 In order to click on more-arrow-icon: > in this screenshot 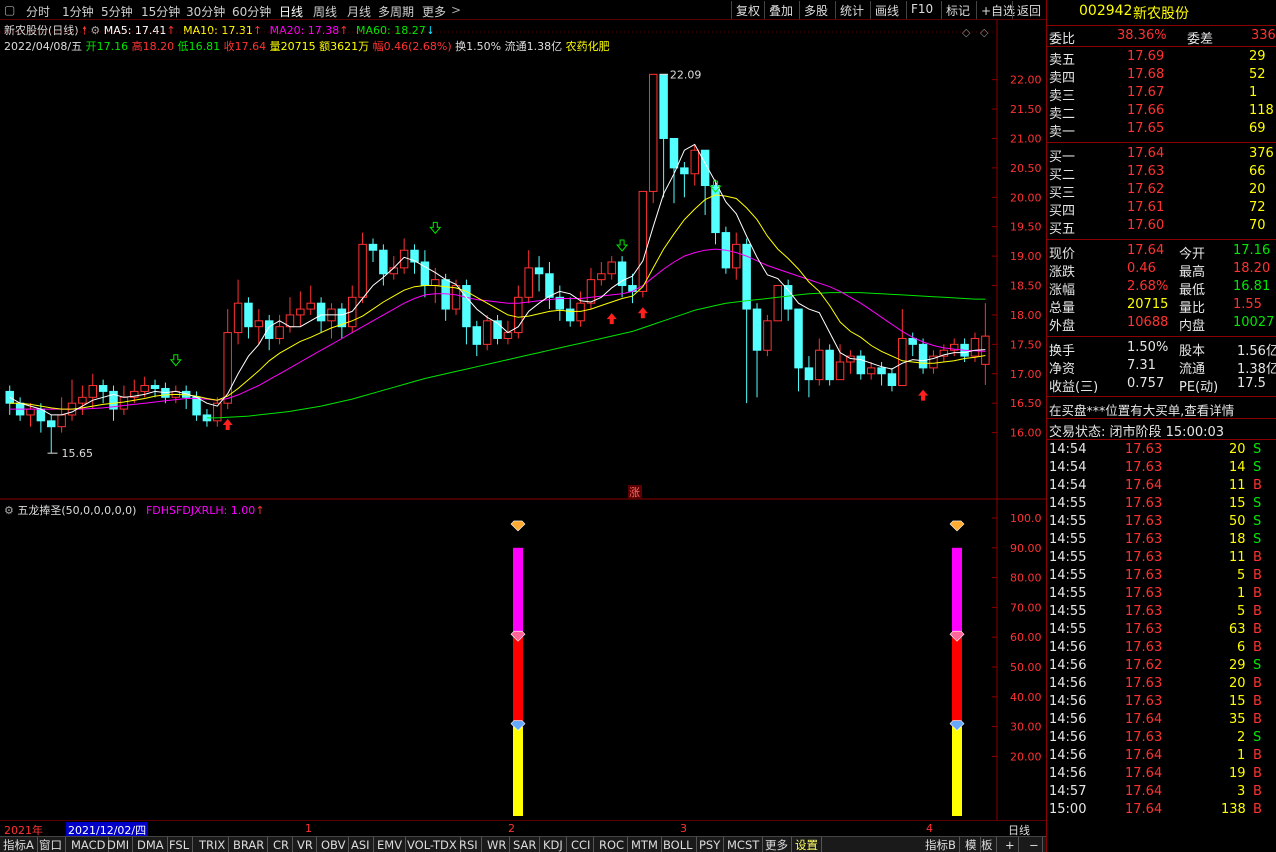, I will do `click(456, 10)`.